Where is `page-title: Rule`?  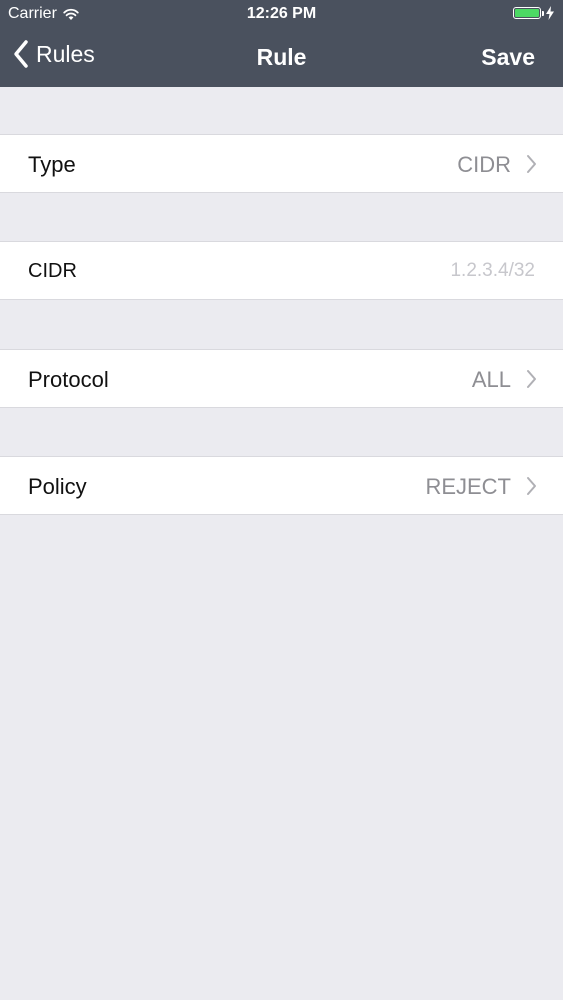 page-title: Rule is located at coordinates (281, 57).